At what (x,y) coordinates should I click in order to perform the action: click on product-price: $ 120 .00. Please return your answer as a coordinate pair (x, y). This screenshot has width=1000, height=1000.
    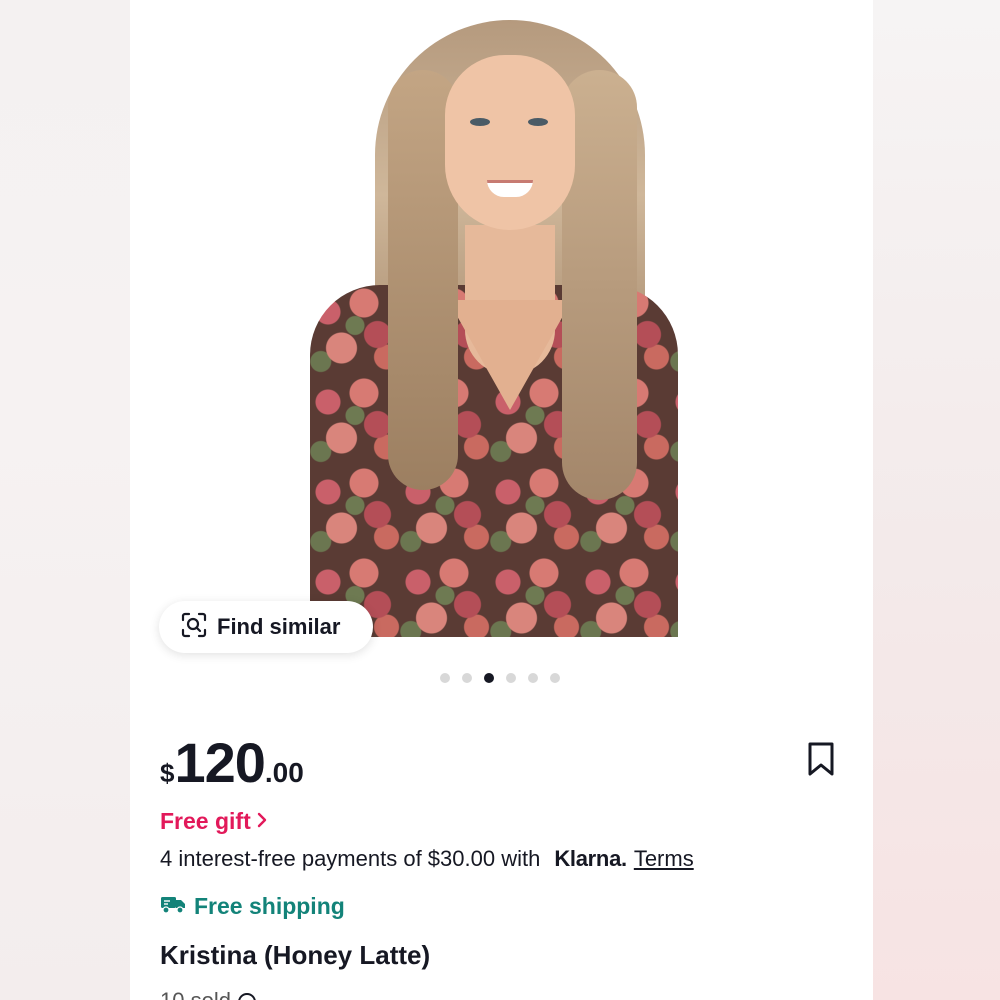
    Looking at the image, I should click on (232, 762).